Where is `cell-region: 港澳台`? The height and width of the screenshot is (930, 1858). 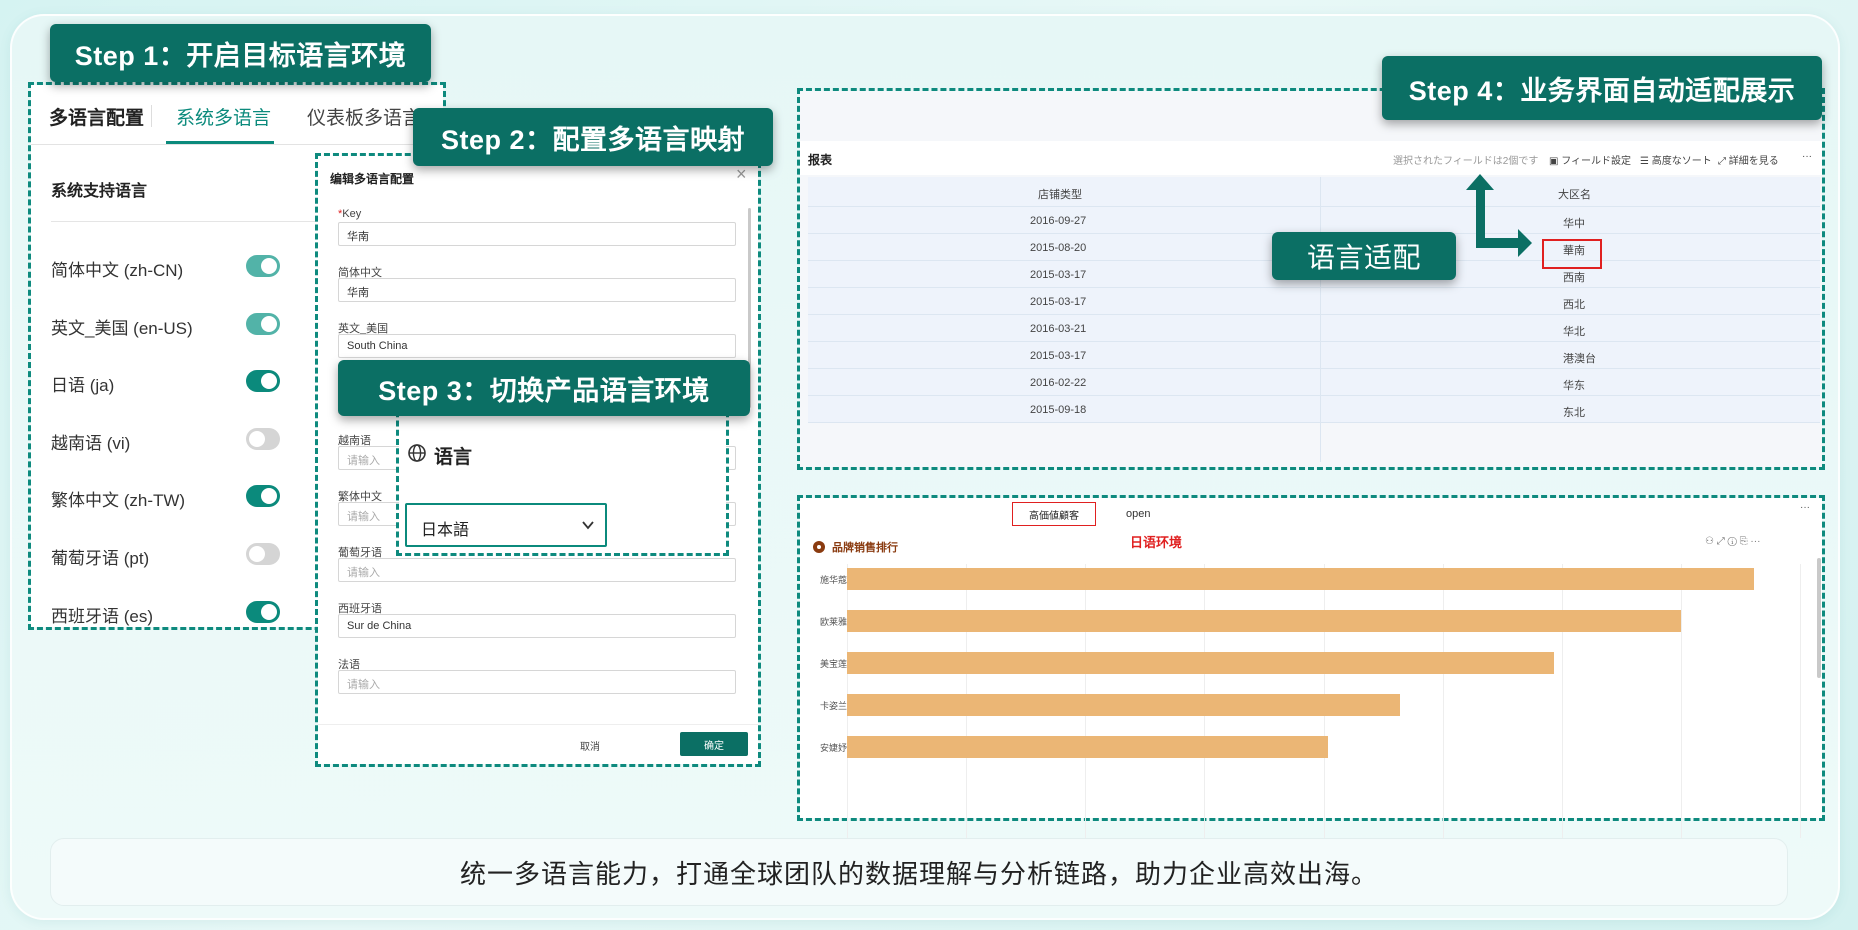
cell-region: 港澳台 is located at coordinates (1579, 359).